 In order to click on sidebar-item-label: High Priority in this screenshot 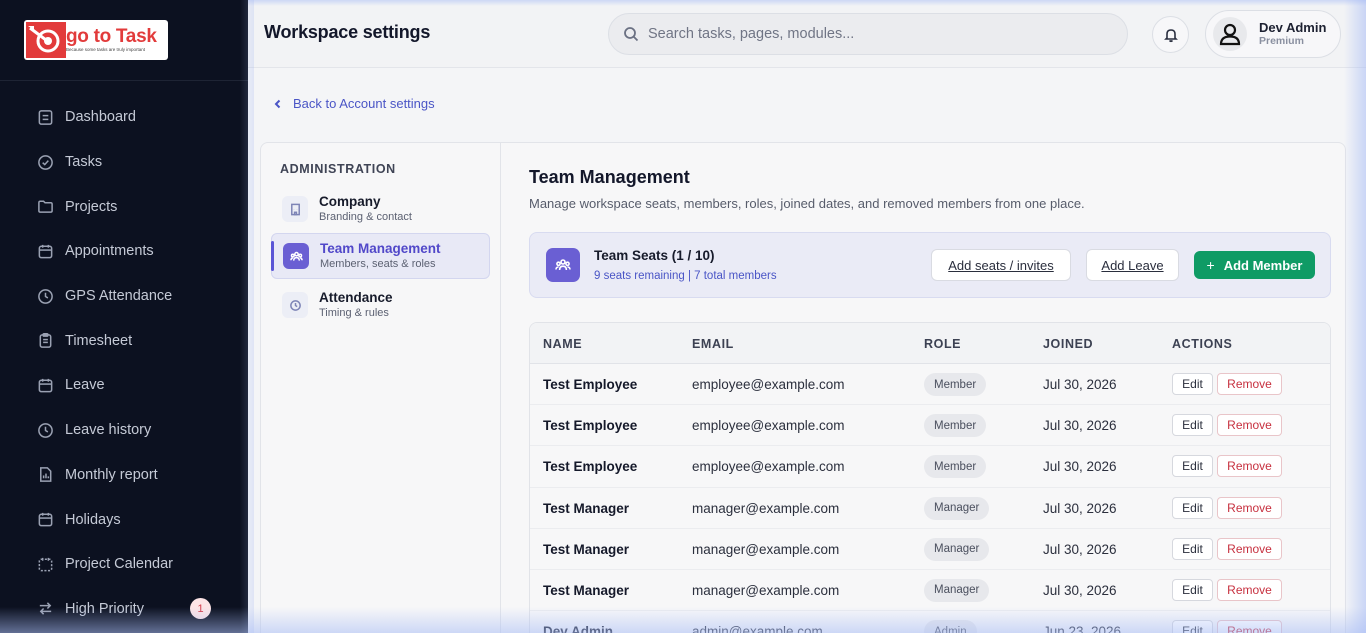, I will do `click(104, 608)`.